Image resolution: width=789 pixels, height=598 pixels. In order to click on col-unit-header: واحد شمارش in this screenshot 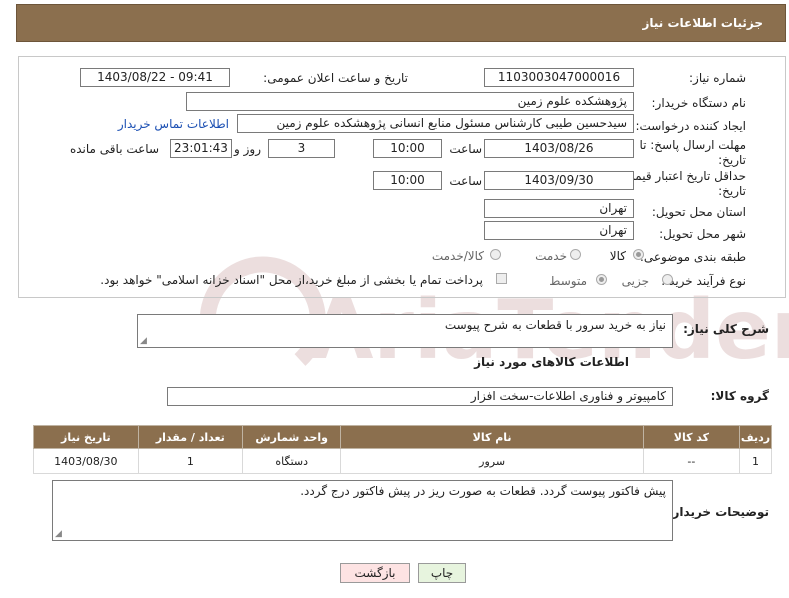, I will do `click(291, 437)`.